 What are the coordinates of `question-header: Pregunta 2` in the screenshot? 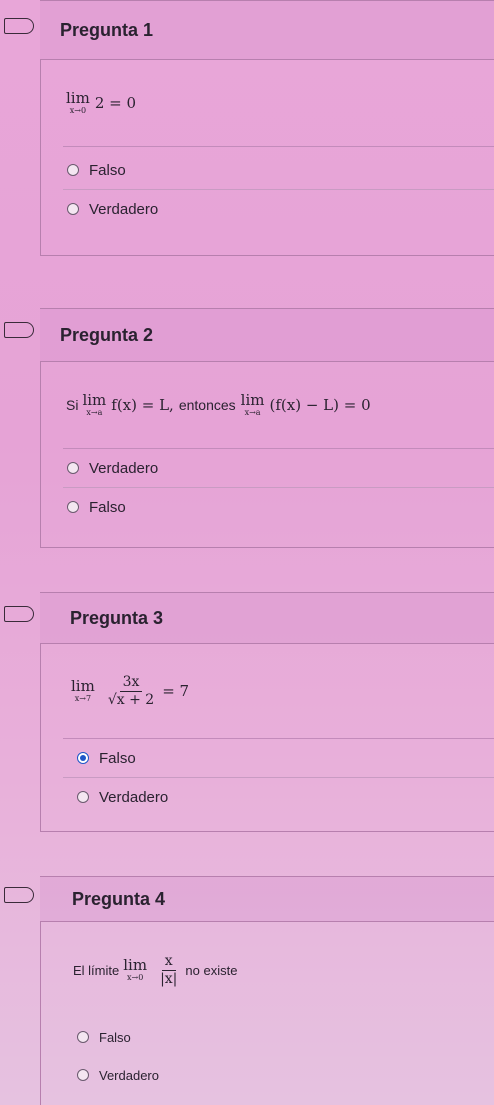 It's located at (267, 335).